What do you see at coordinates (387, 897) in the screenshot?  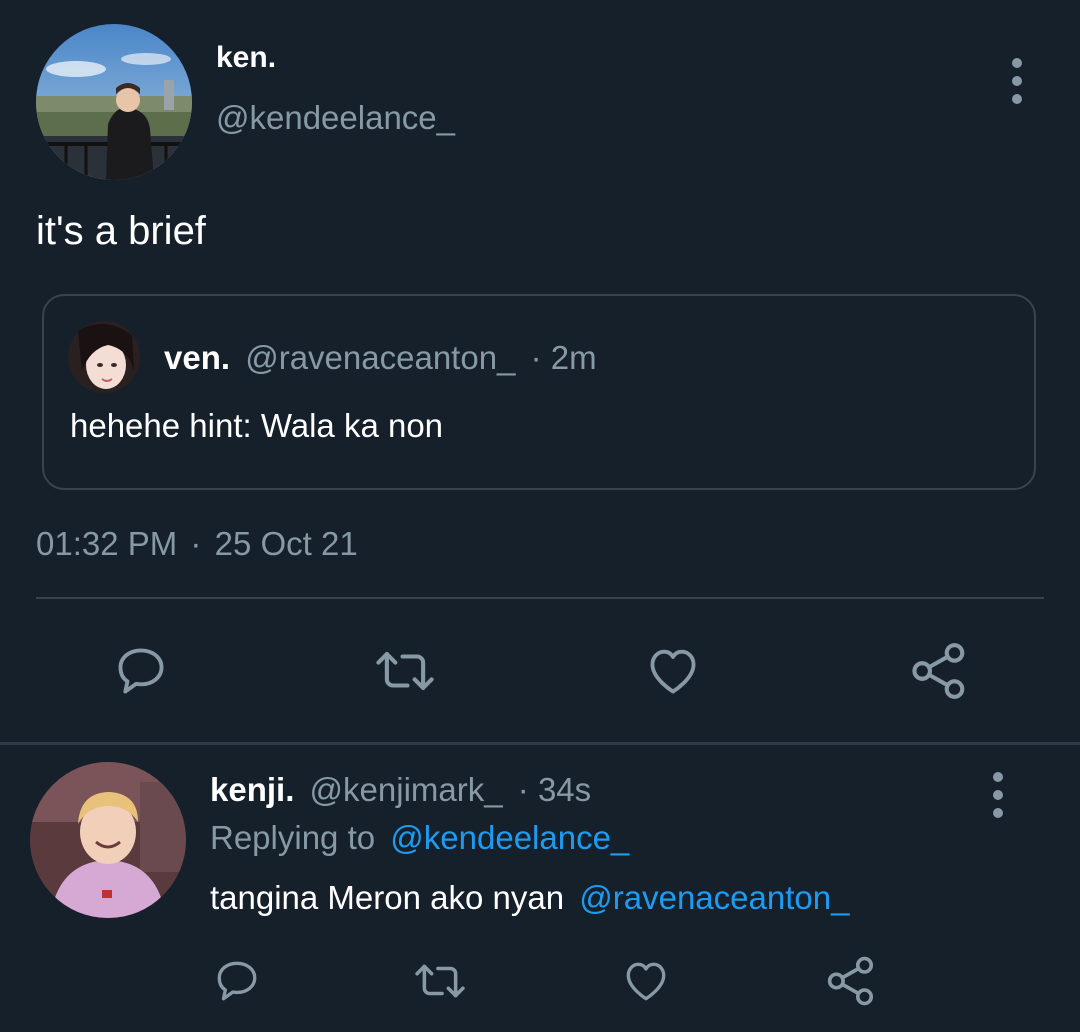 I see `reply-text-body: tangina Meron ako nyan` at bounding box center [387, 897].